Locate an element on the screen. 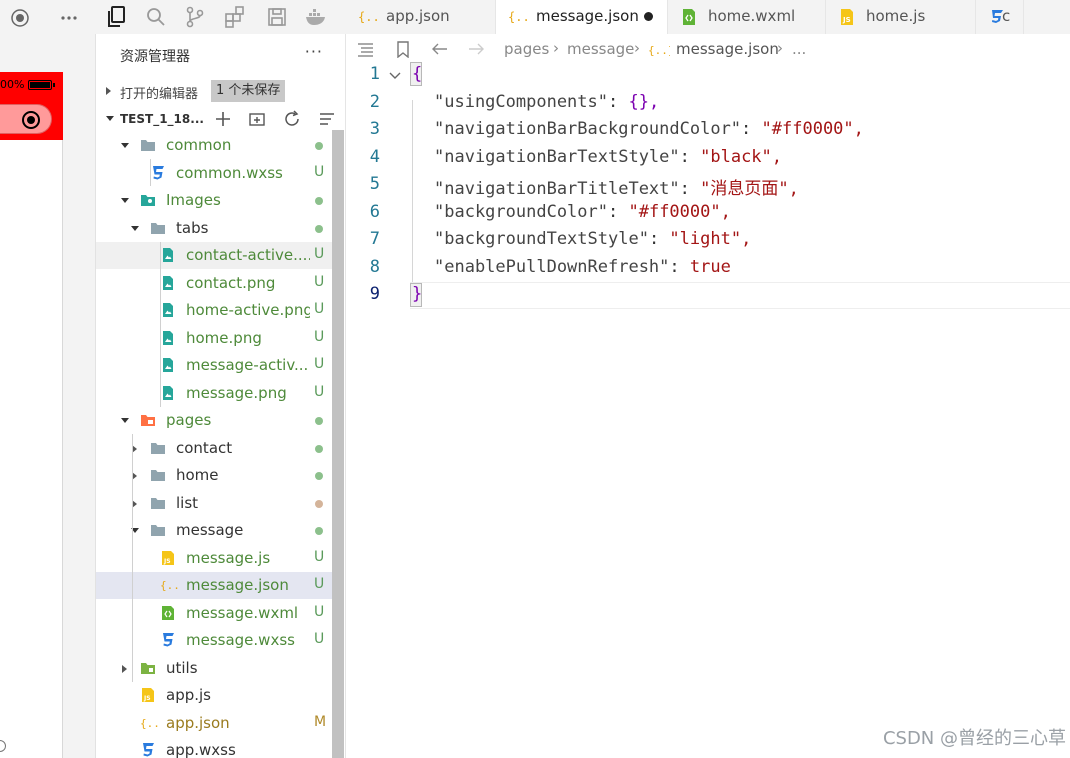  explorer-icon is located at coordinates (117, 17).